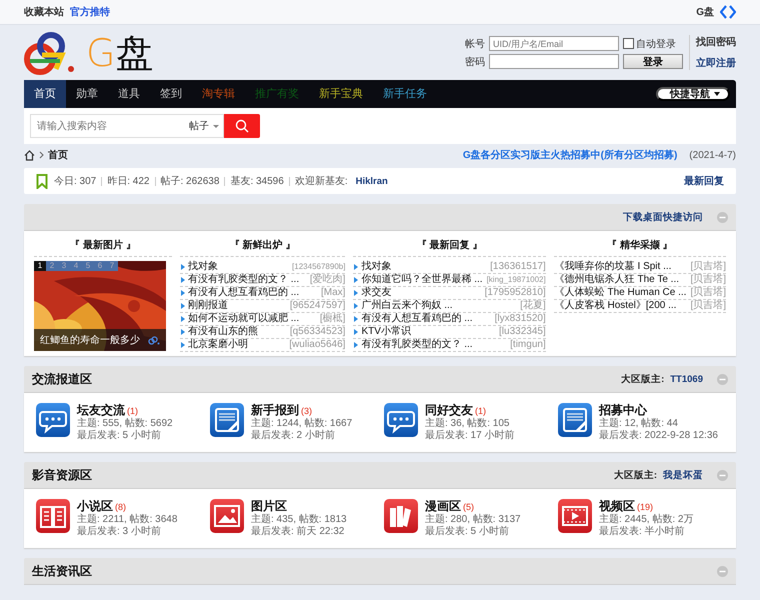  Describe the element at coordinates (218, 345) in the screenshot. I see `thread-link: 北京案磨小明` at that location.